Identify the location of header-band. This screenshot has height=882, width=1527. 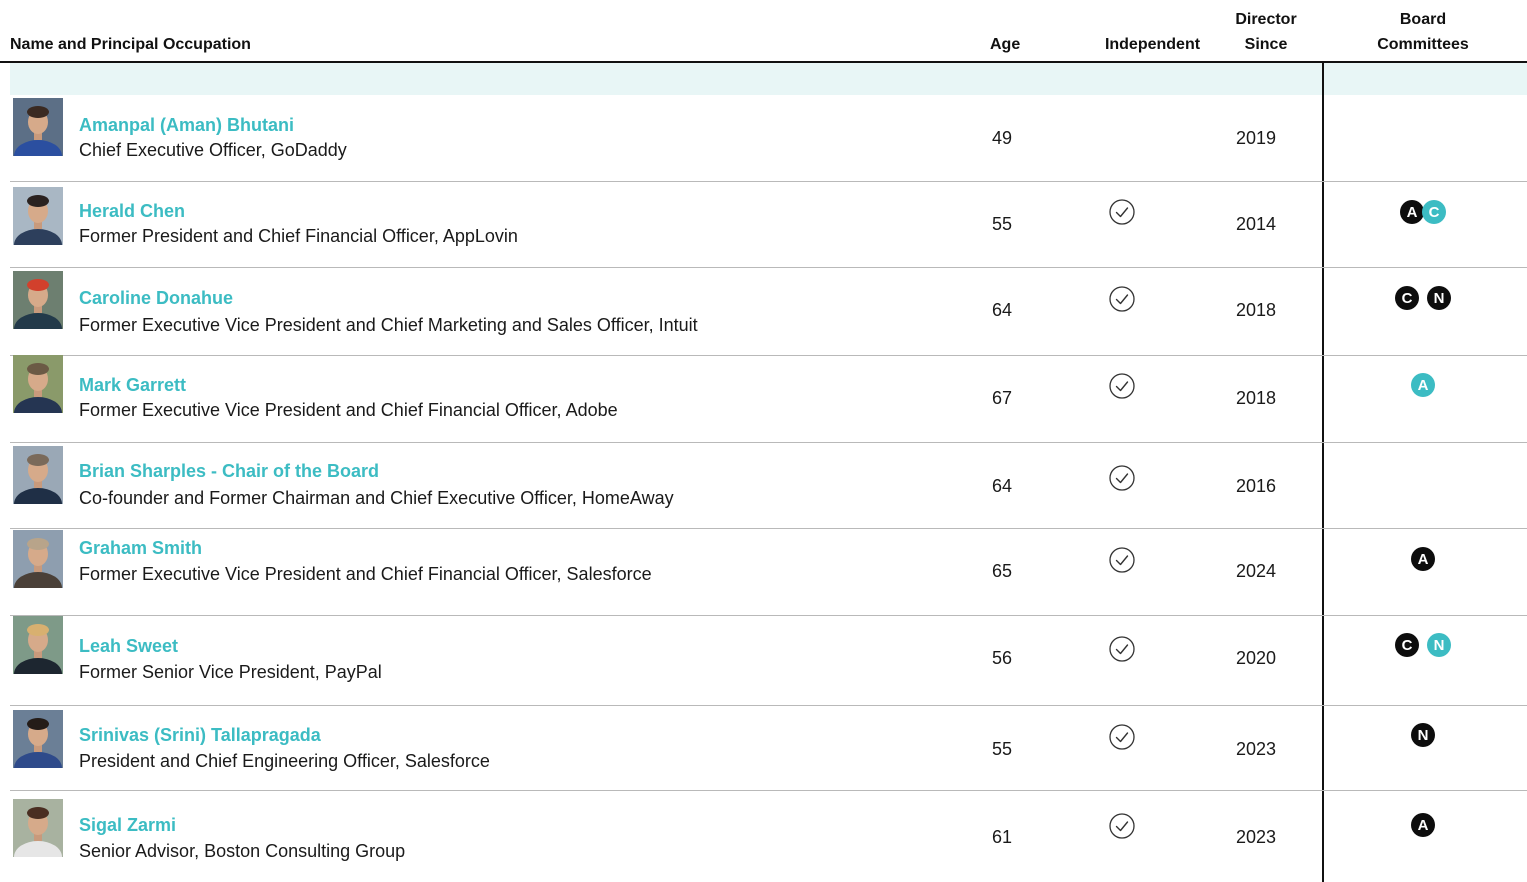
(768, 79).